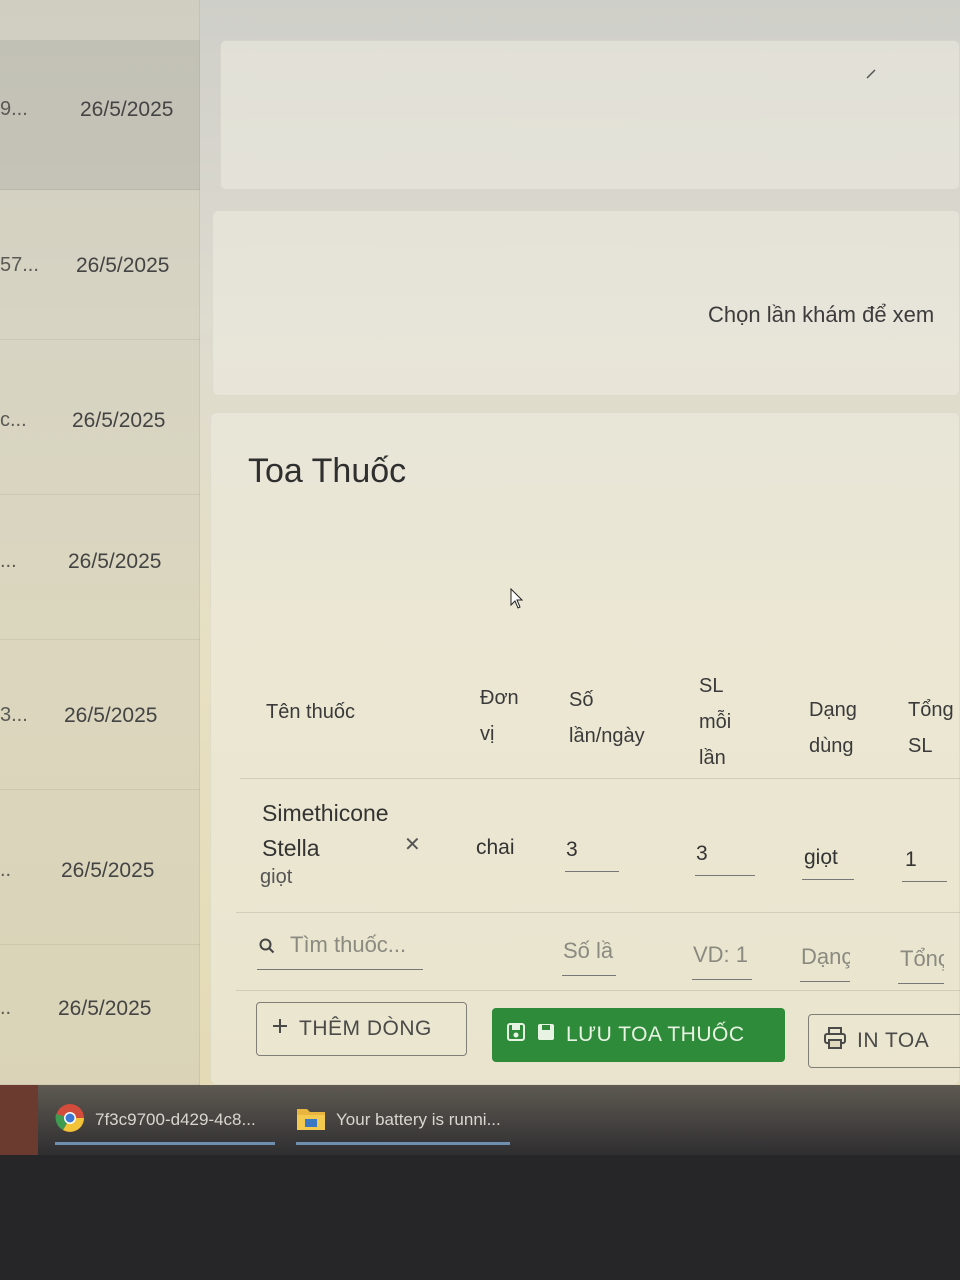  Describe the element at coordinates (480, 1217) in the screenshot. I see `monitor-bezel` at that location.